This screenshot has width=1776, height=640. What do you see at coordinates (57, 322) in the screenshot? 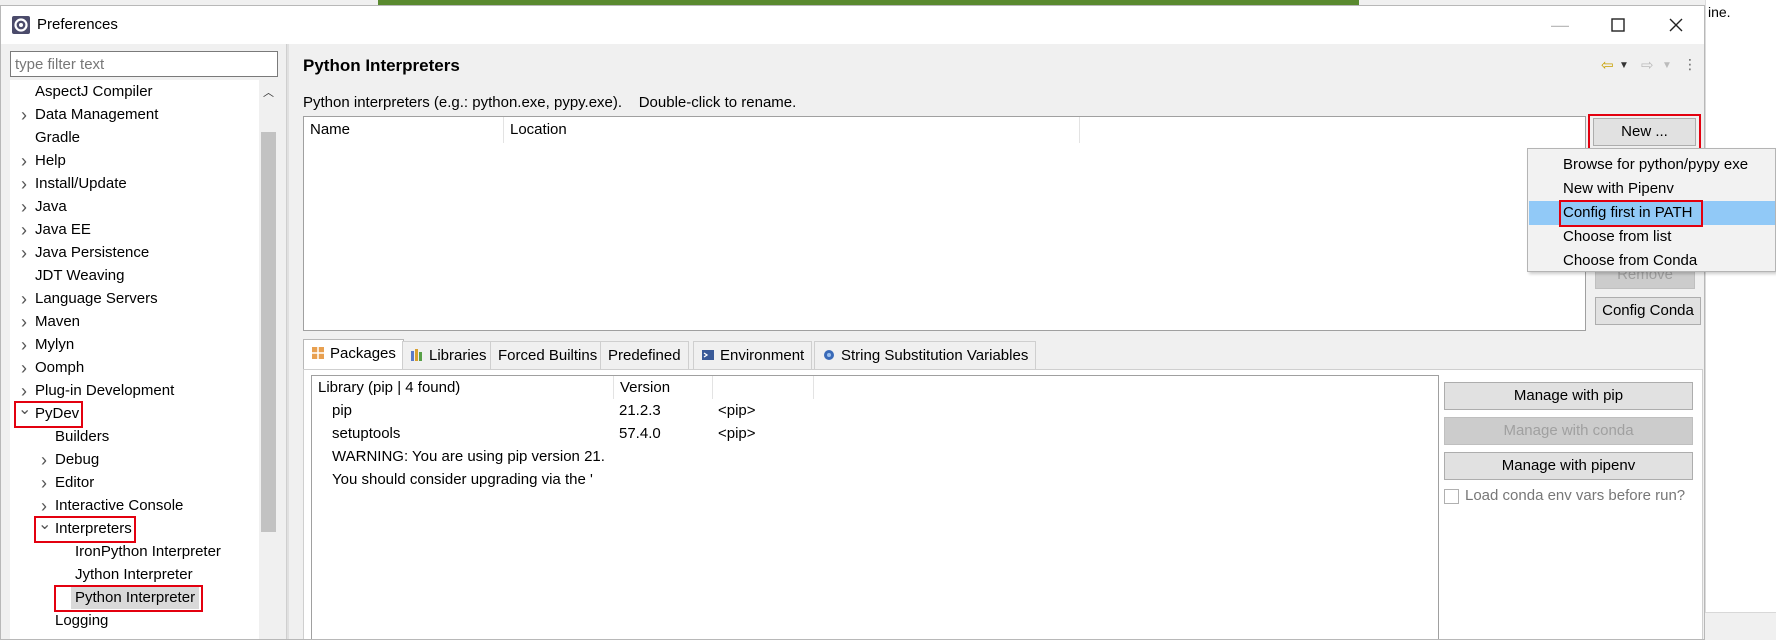
I see `tree-item: Maven` at bounding box center [57, 322].